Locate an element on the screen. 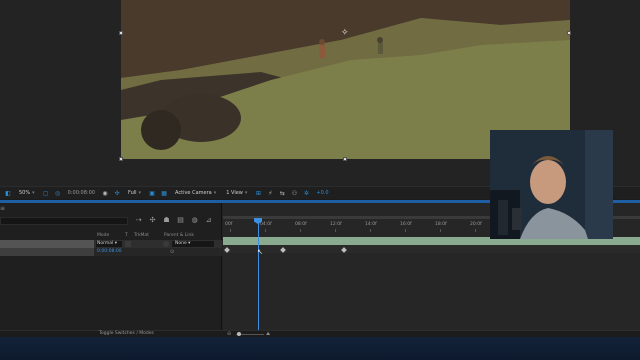 The image size is (640, 360). playhead-line is located at coordinates (258, 275).